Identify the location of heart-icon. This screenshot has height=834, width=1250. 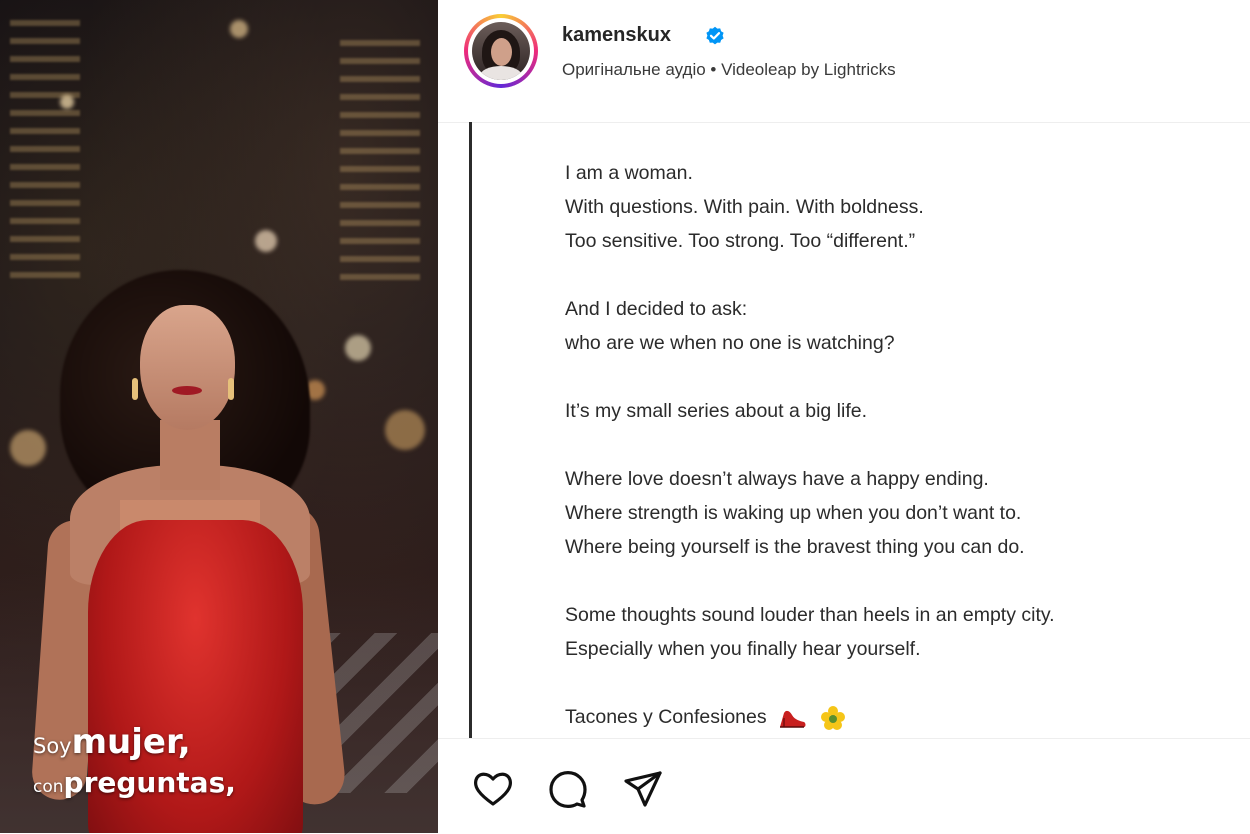
(493, 789).